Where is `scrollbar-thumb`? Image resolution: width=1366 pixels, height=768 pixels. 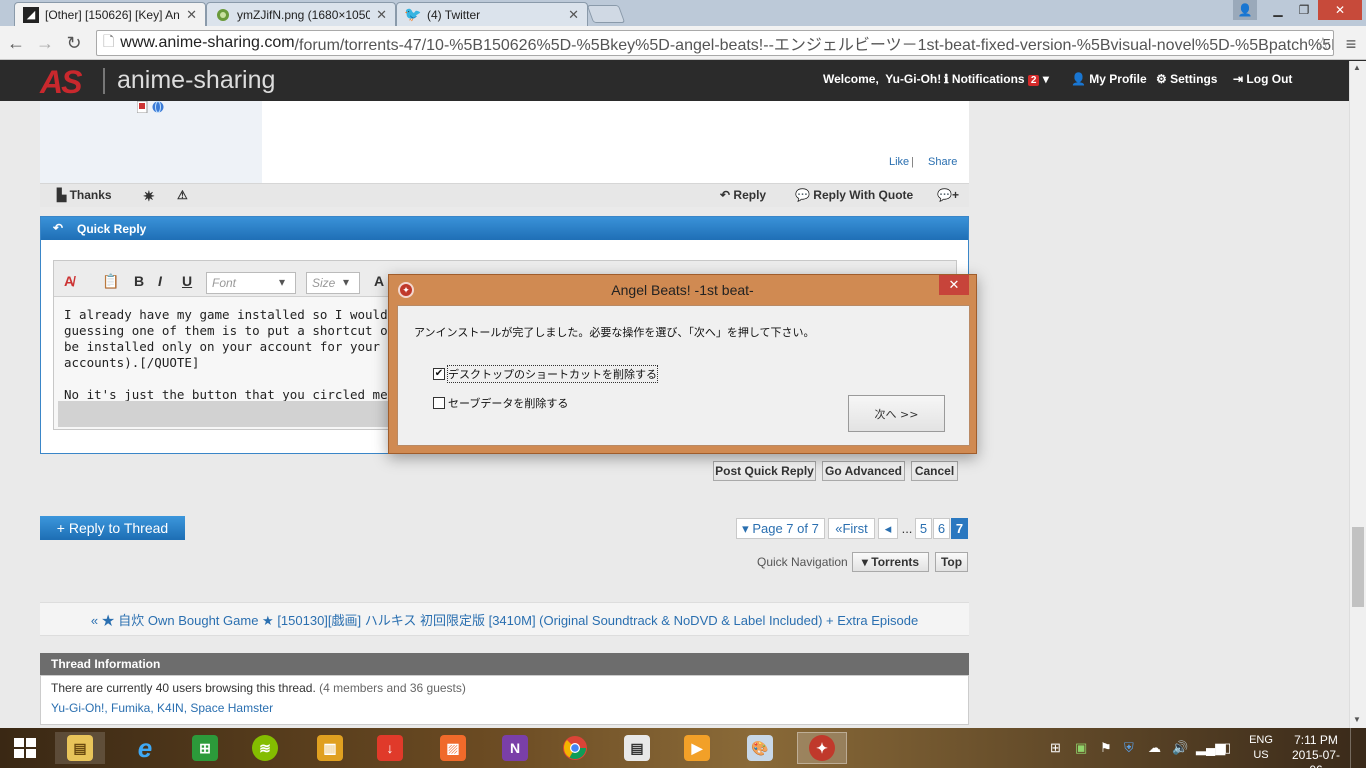 scrollbar-thumb is located at coordinates (1358, 567).